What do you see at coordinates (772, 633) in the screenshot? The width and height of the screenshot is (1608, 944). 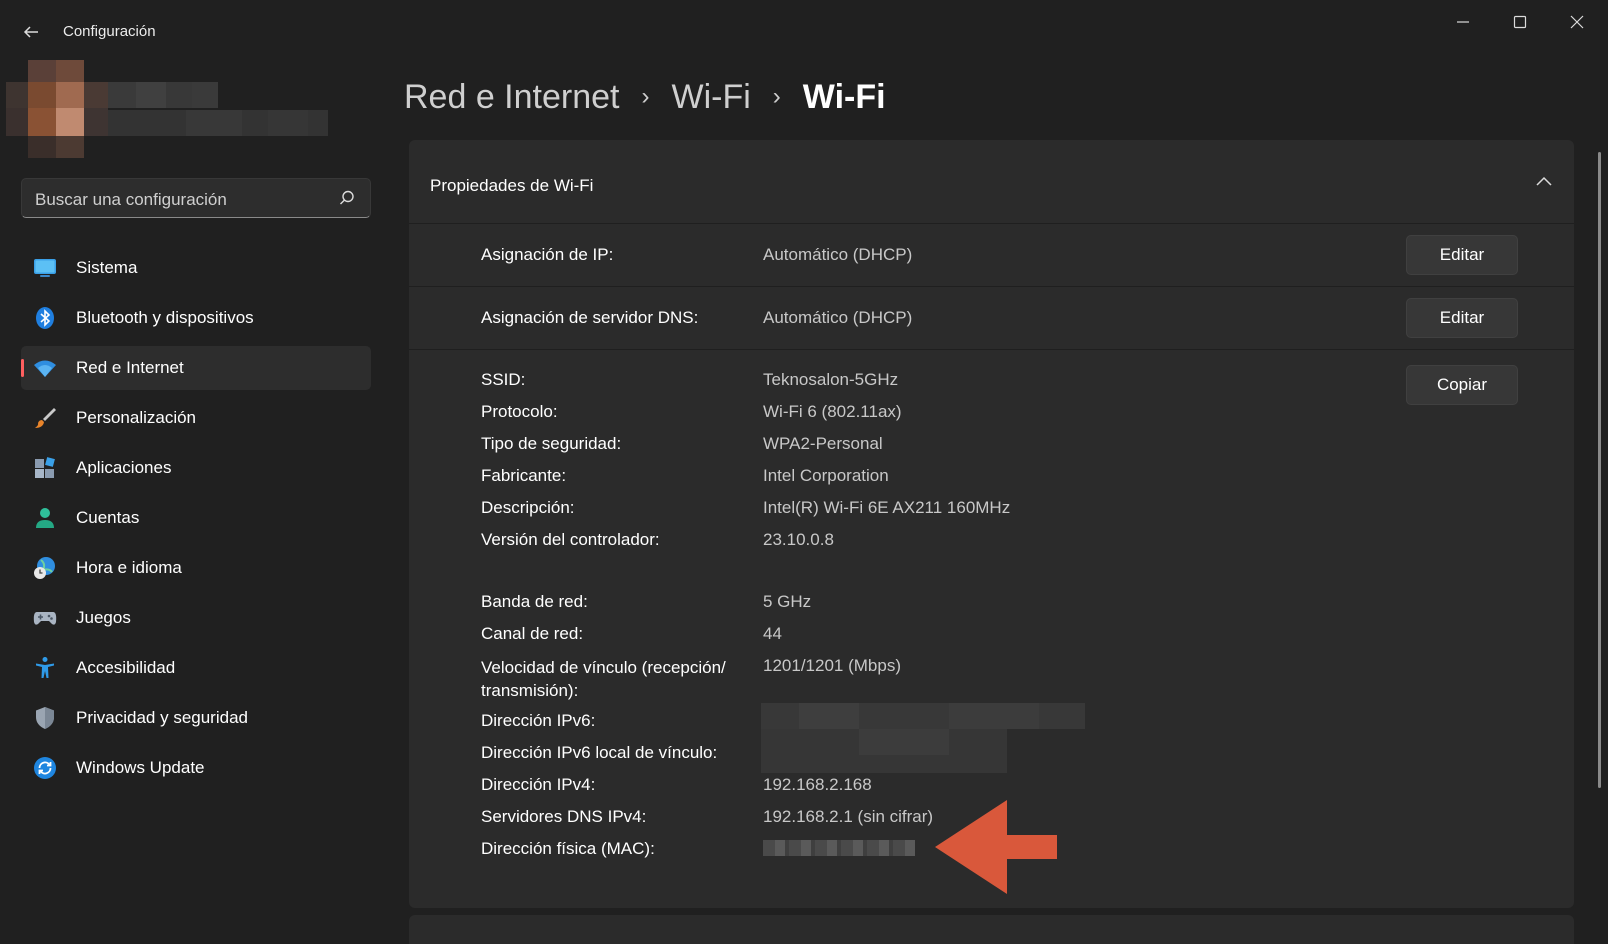 I see `network-value: 44` at bounding box center [772, 633].